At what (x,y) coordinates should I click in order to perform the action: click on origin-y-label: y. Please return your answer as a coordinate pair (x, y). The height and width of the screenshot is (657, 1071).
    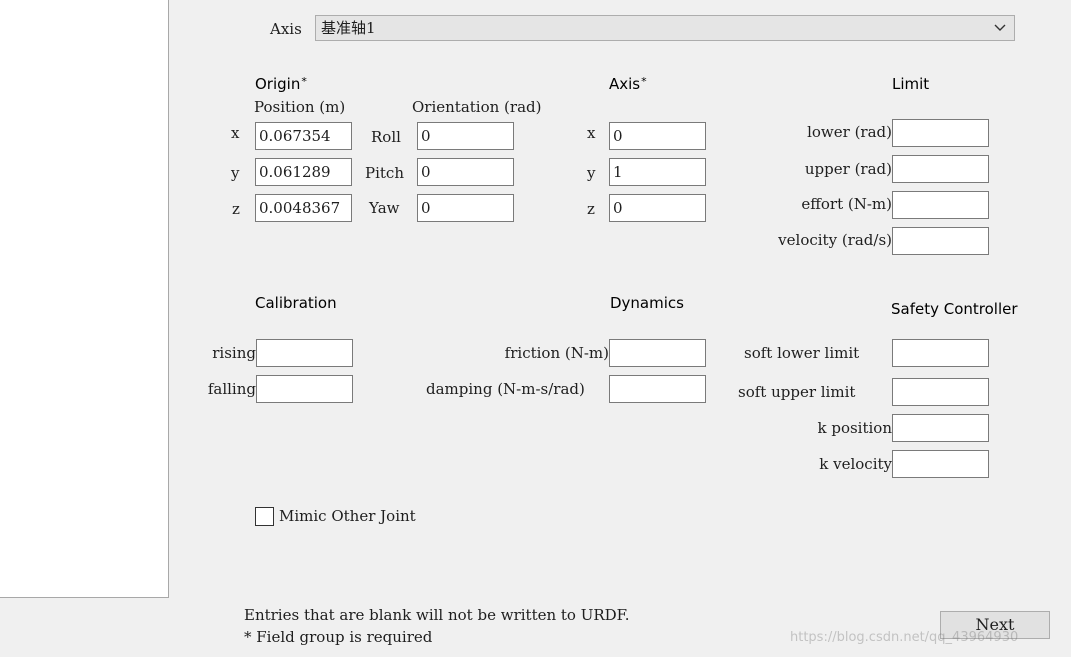
    Looking at the image, I should click on (235, 173).